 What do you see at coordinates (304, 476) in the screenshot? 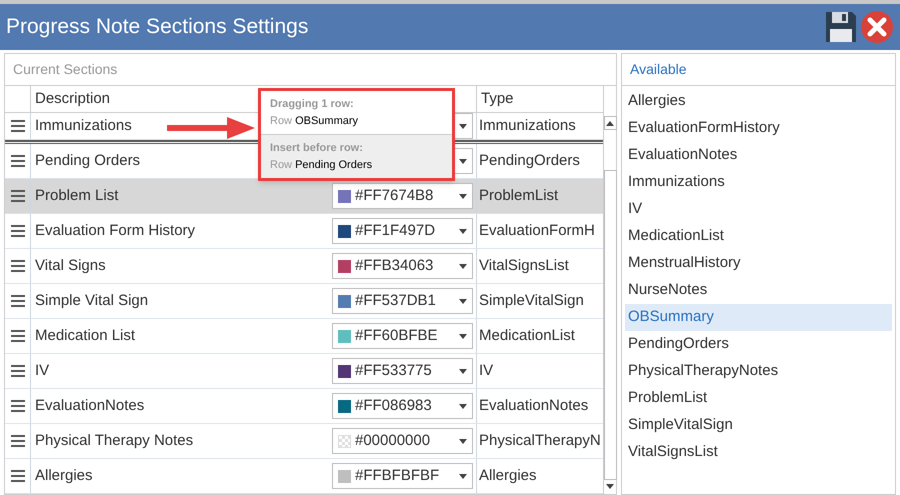
I see `table-row: Allergies #FFBFBFBF Allergies` at bounding box center [304, 476].